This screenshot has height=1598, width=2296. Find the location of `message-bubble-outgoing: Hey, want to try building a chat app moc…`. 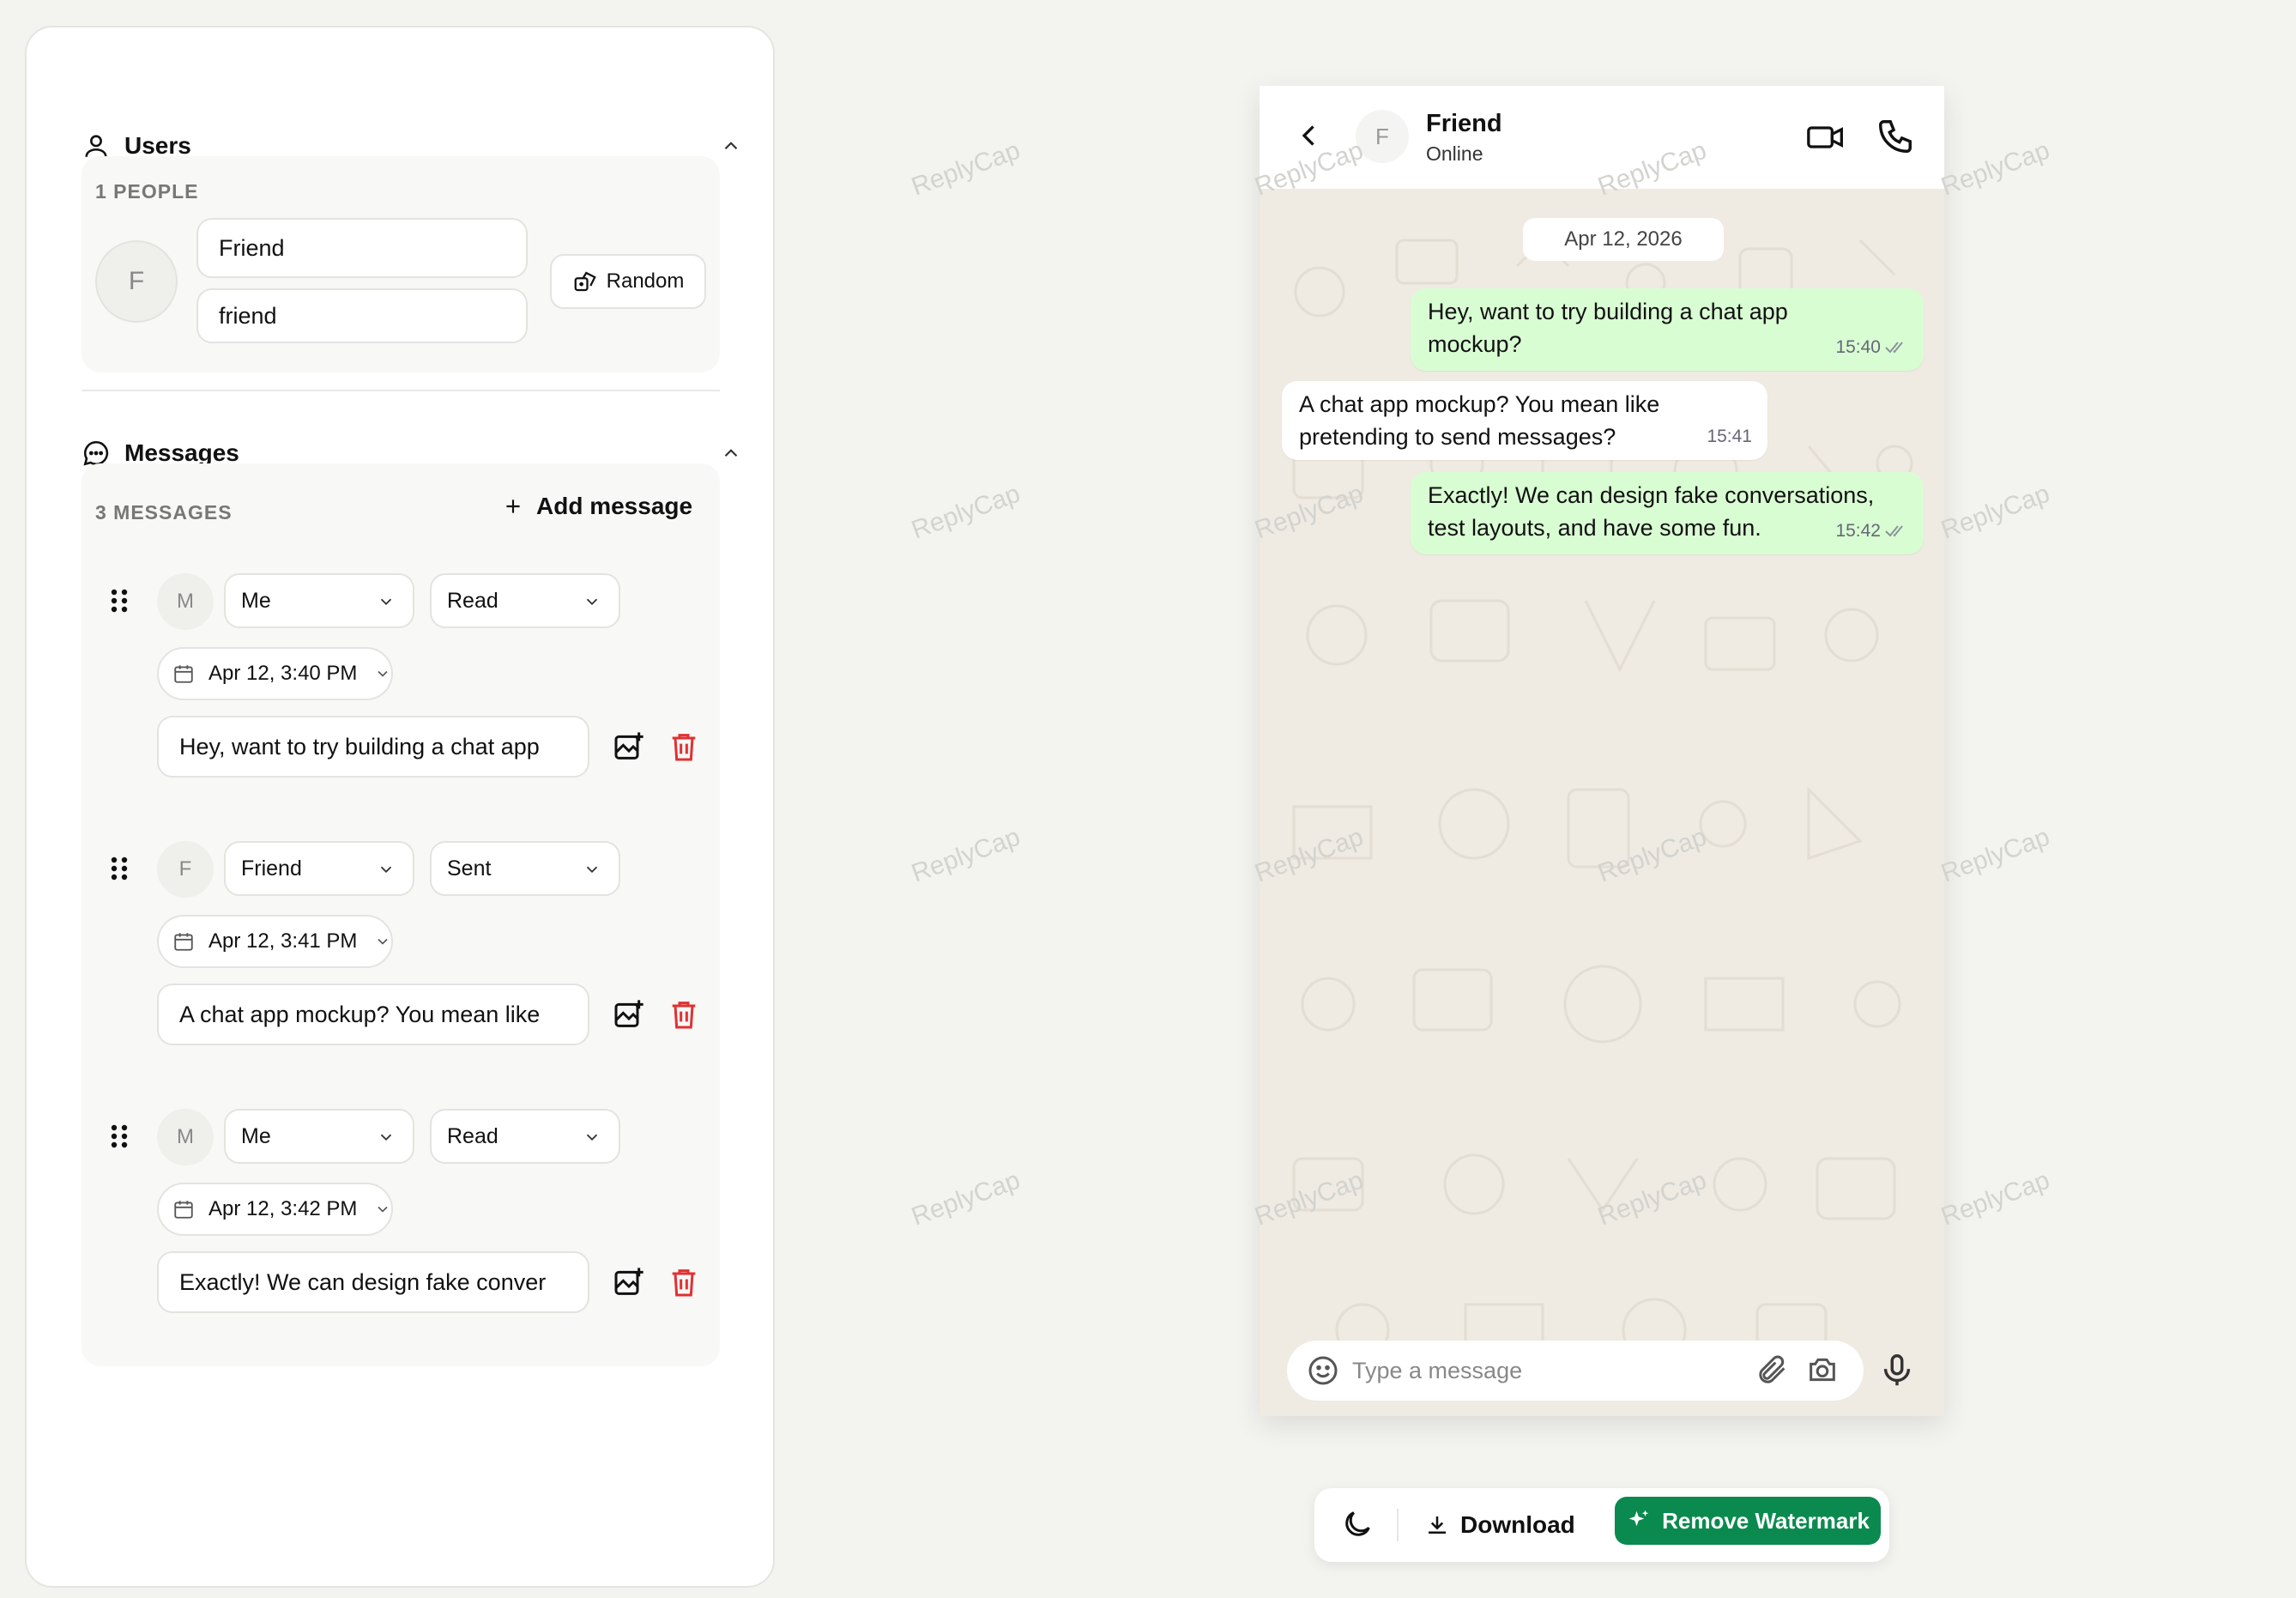

message-bubble-outgoing: Hey, want to try building a chat app moc… is located at coordinates (1668, 329).